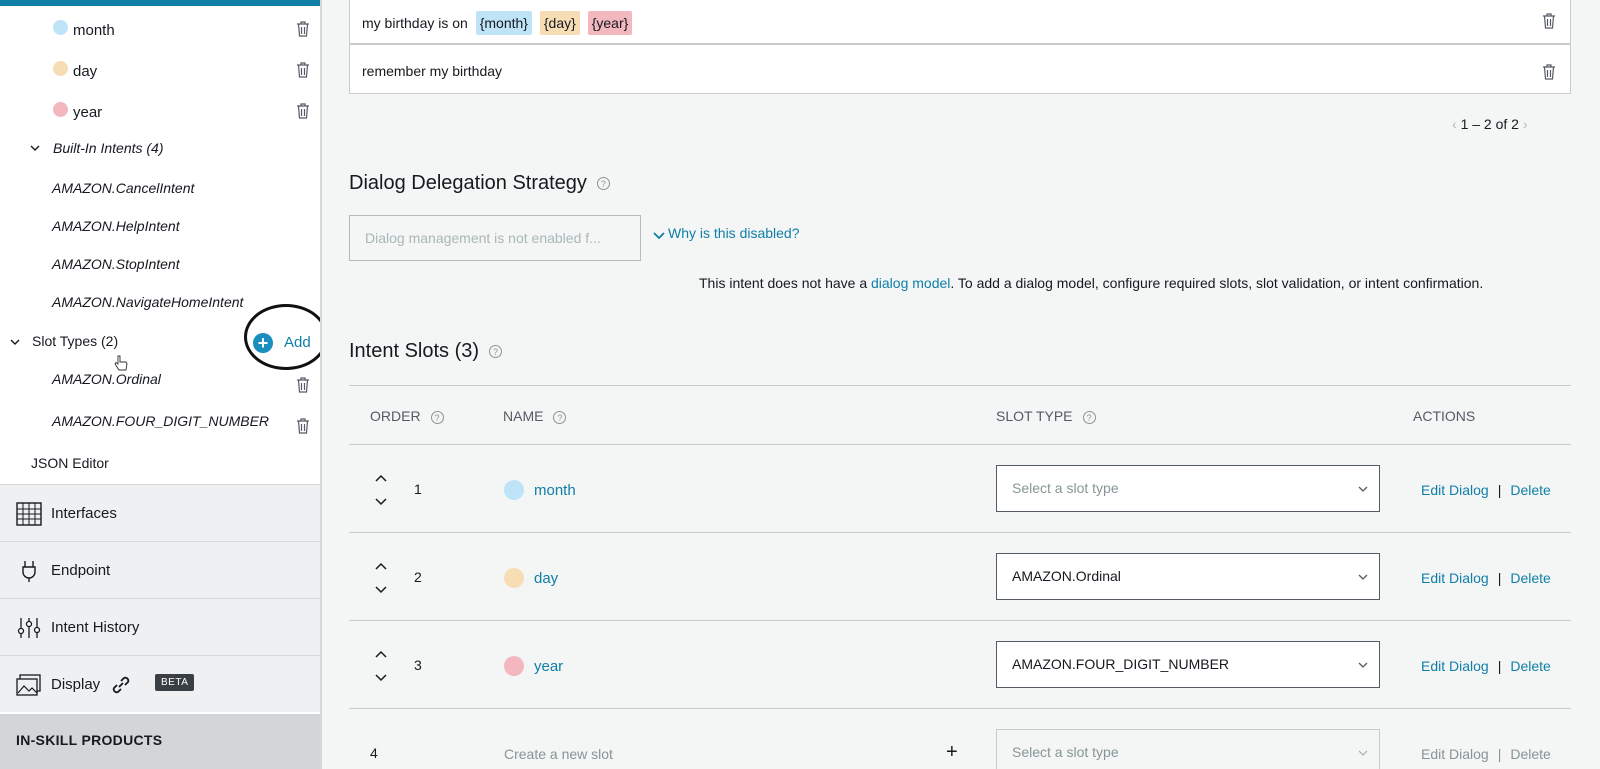 The height and width of the screenshot is (769, 1600). What do you see at coordinates (160, 626) in the screenshot?
I see `nav-intent-history: Intent History` at bounding box center [160, 626].